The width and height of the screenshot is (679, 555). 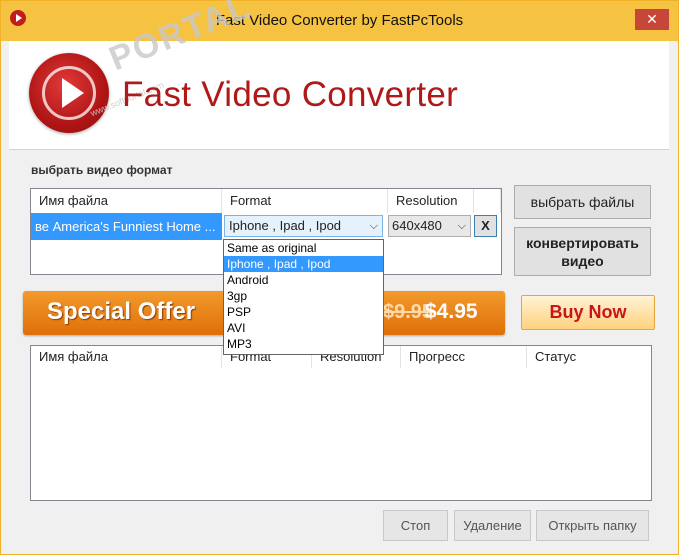 I want to click on logo-icon, so click(x=69, y=93).